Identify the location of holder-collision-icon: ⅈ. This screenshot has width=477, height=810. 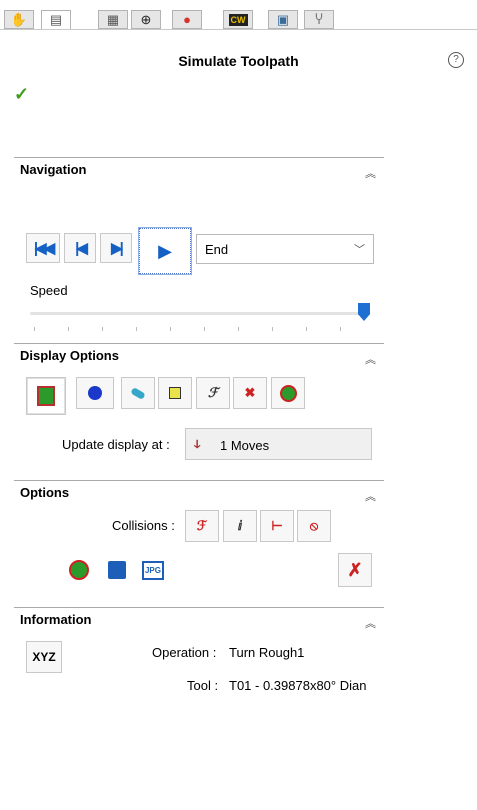
(240, 525).